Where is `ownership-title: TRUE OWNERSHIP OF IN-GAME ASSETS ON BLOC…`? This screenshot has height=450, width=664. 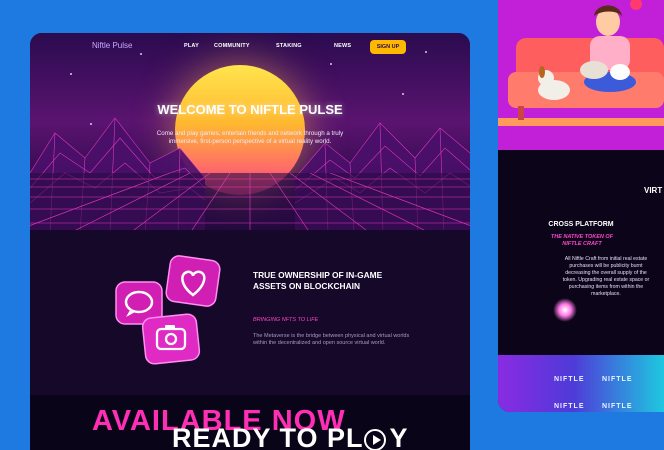 ownership-title: TRUE OWNERSHIP OF IN-GAME ASSETS ON BLOC… is located at coordinates (318, 280).